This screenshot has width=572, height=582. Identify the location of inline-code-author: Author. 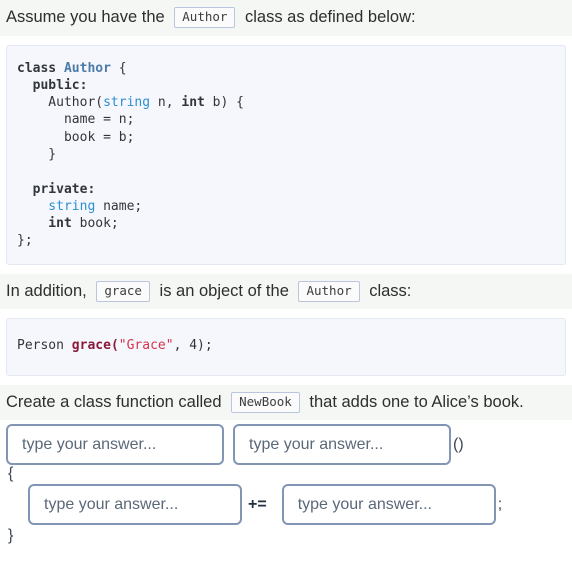
(205, 18).